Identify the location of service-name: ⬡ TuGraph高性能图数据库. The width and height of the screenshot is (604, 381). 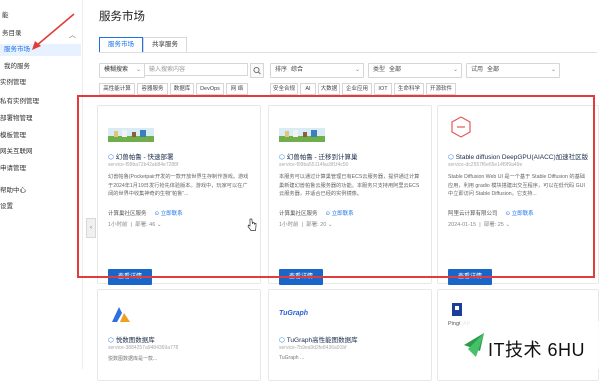
(318, 339).